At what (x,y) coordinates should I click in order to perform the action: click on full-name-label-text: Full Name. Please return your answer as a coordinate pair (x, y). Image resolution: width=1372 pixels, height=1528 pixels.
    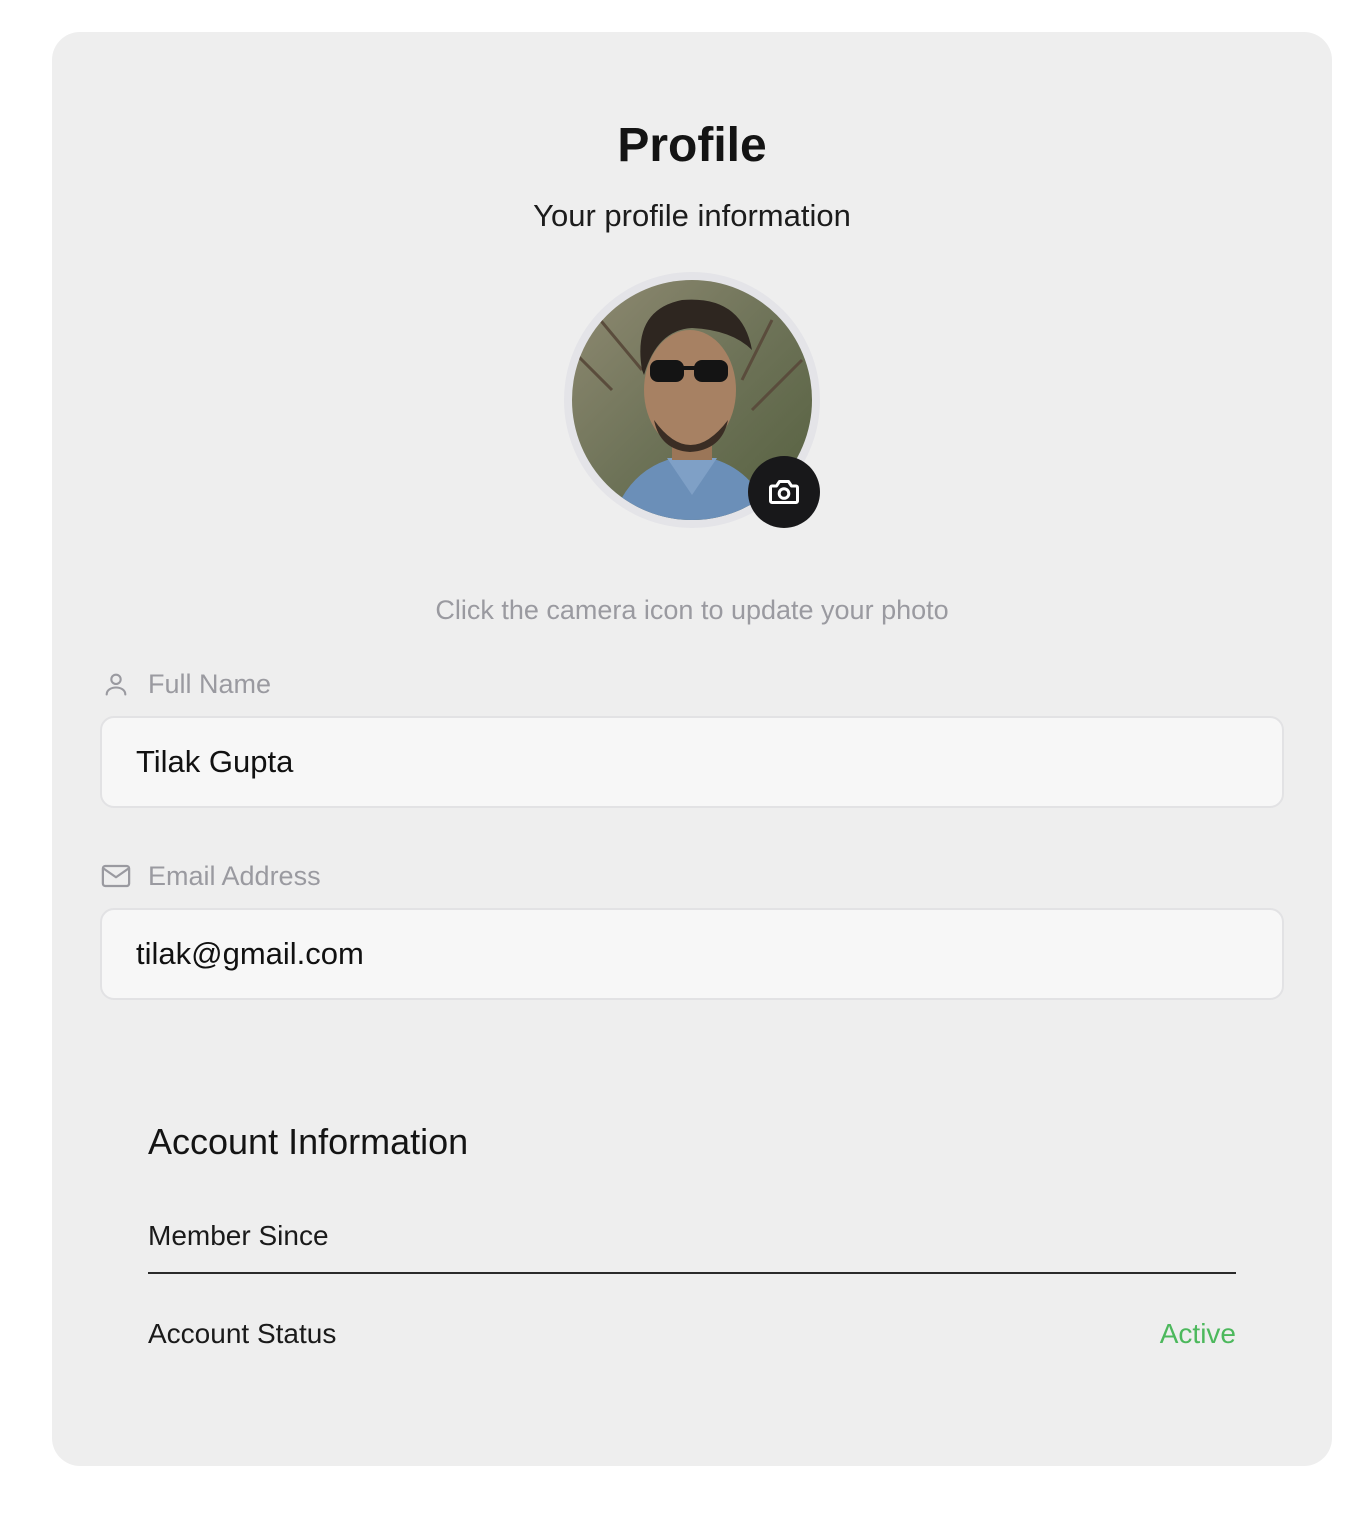
    Looking at the image, I should click on (210, 683).